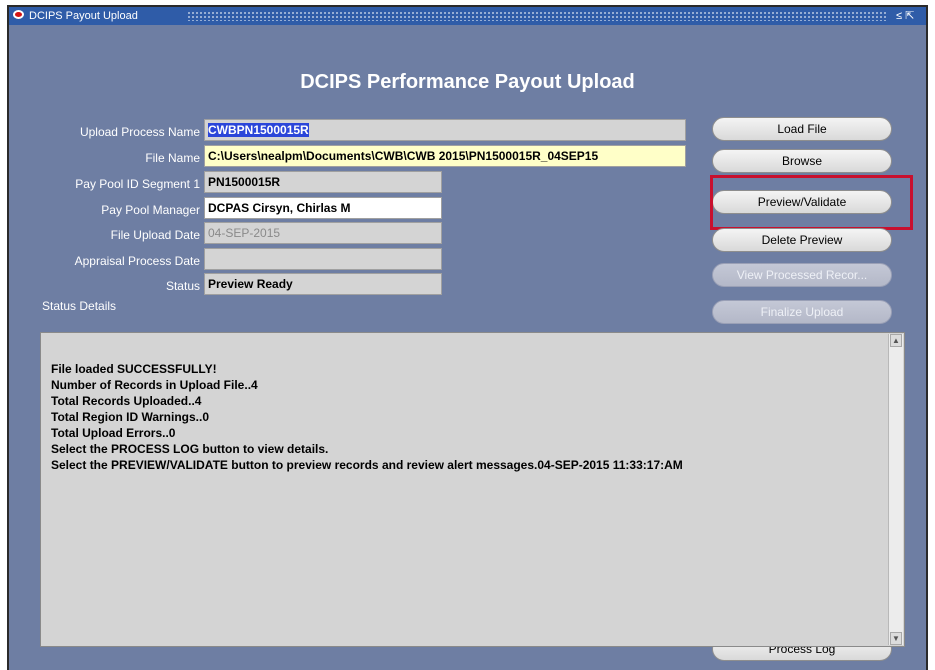 This screenshot has height=670, width=935. What do you see at coordinates (18, 14) in the screenshot?
I see `oracle-logo-icon` at bounding box center [18, 14].